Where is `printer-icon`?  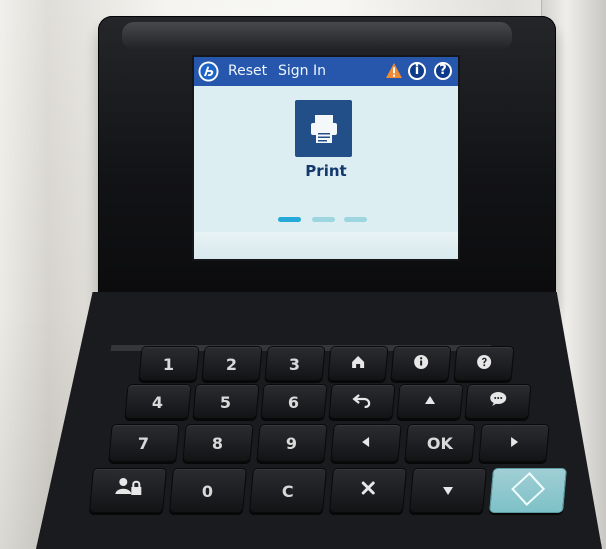
printer-icon is located at coordinates (324, 129).